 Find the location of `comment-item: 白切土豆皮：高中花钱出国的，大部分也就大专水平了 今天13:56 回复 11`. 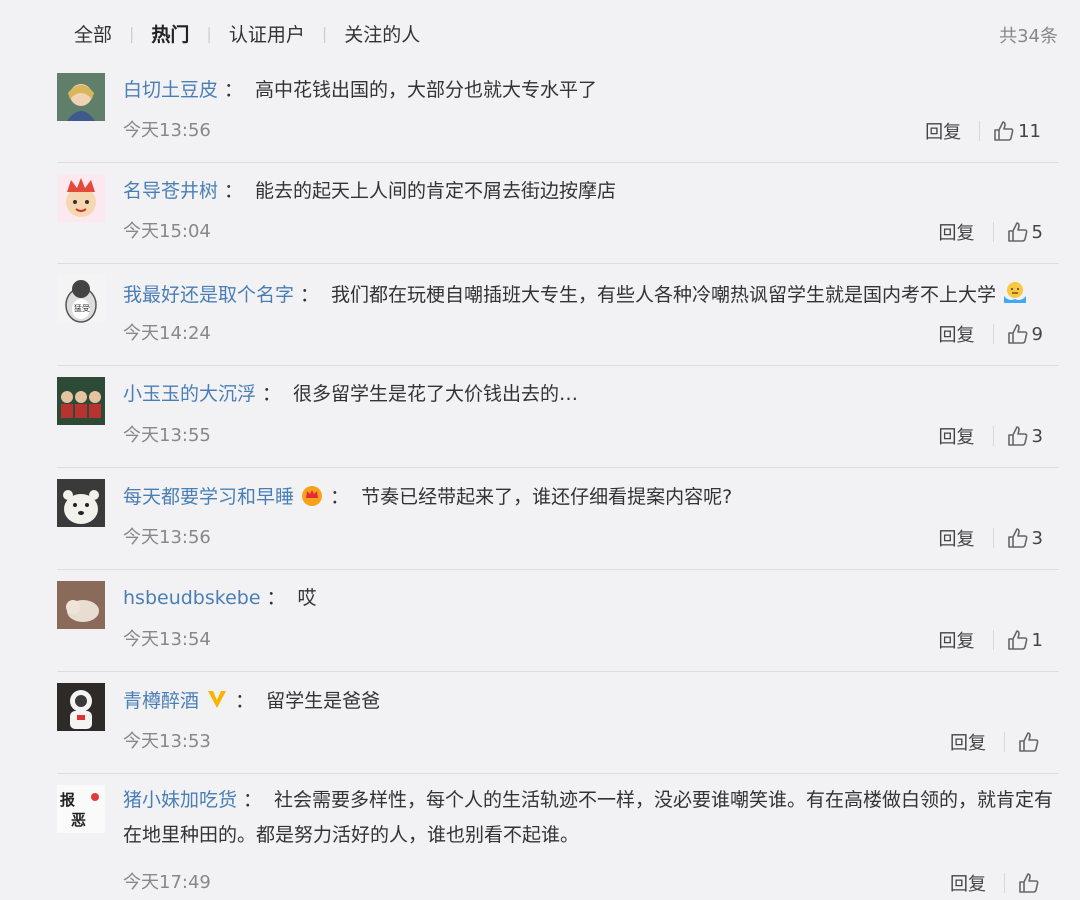

comment-item: 白切土豆皮：高中花钱出国的，大部分也就大专水平了 今天13:56 回复 11 is located at coordinates (558, 112).